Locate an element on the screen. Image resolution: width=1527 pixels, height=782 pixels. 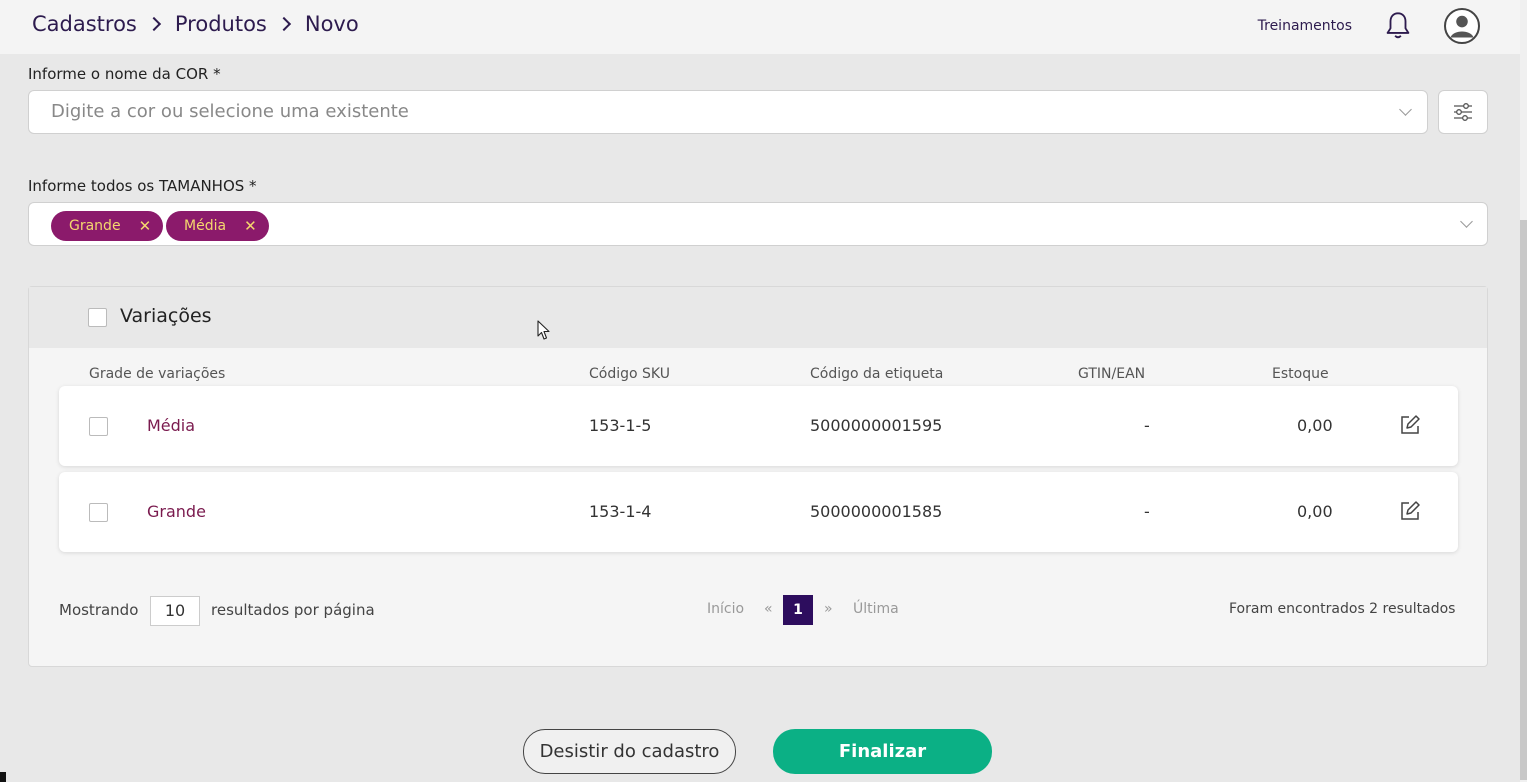
showing-label: Mostrando is located at coordinates (99, 610).